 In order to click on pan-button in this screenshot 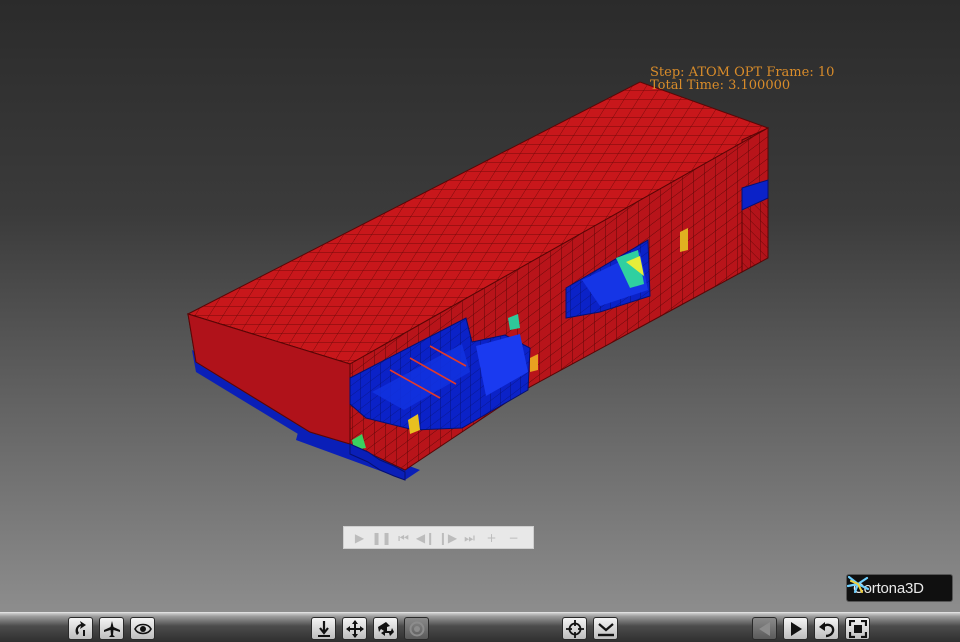, I will do `click(354, 628)`.